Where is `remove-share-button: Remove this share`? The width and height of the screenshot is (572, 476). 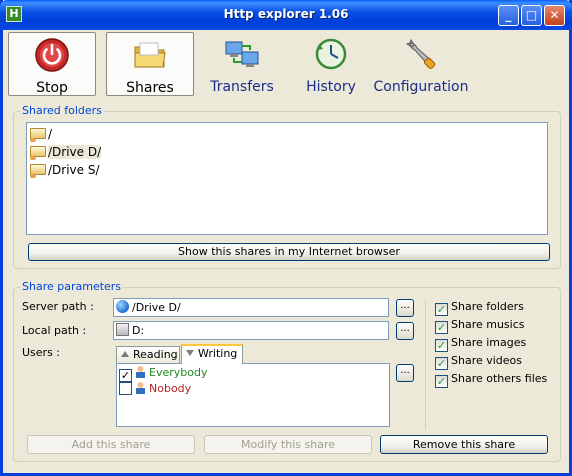 remove-share-button: Remove this share is located at coordinates (464, 444).